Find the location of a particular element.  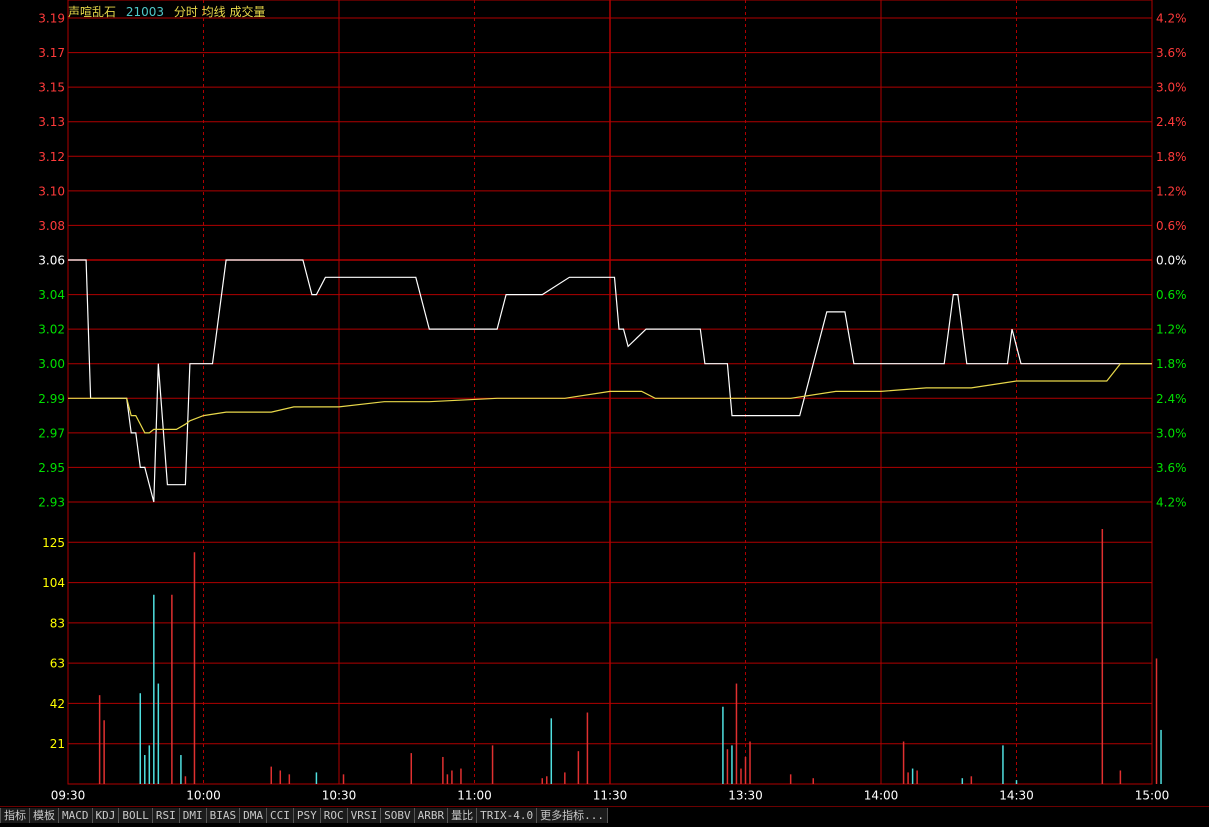

price-tick-label: 3.00 is located at coordinates (51, 364).